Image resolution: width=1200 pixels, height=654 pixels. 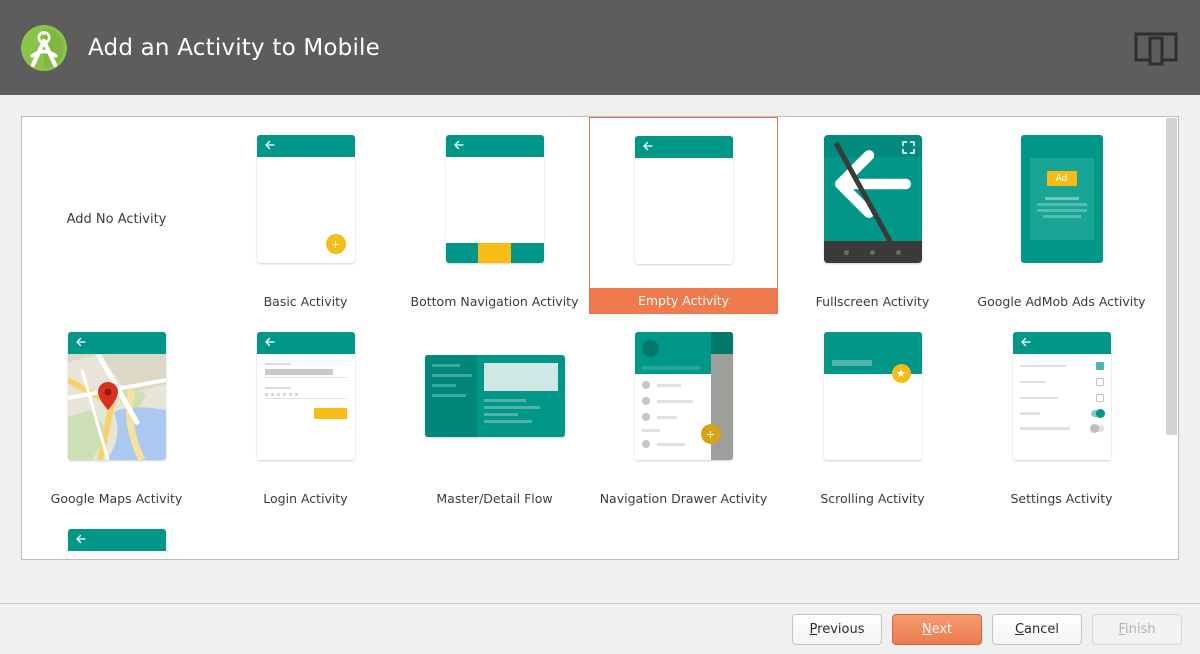 I want to click on switch-off-icon, so click(x=1096, y=428).